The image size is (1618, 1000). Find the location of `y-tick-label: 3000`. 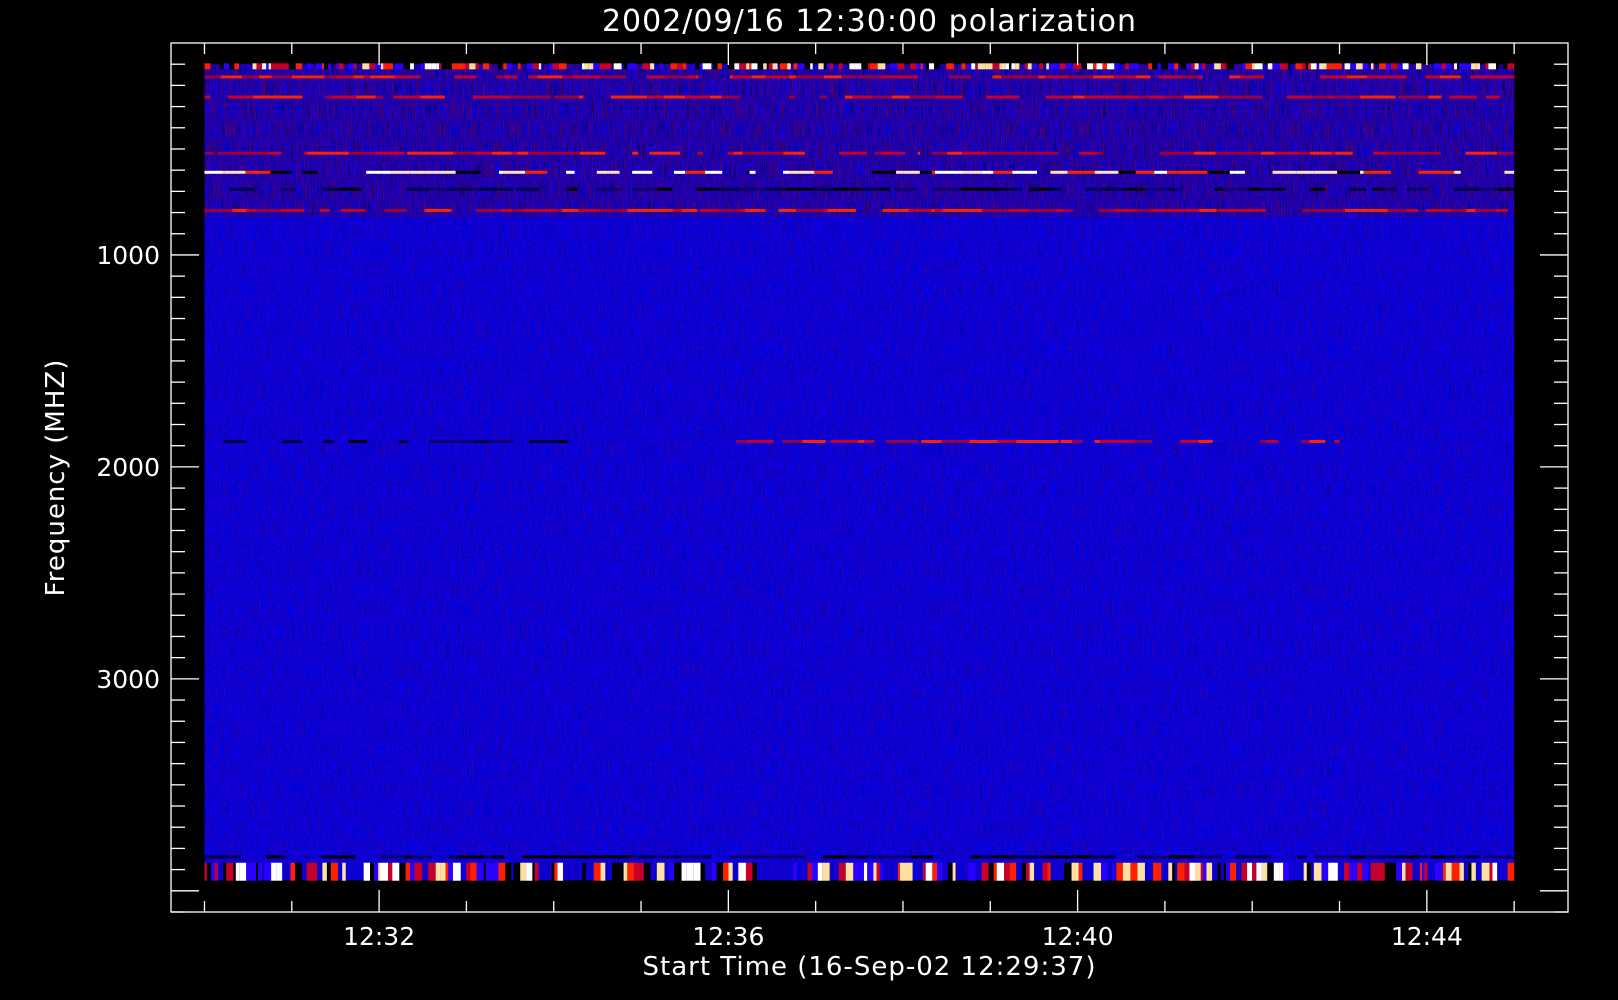

y-tick-label: 3000 is located at coordinates (128, 679).